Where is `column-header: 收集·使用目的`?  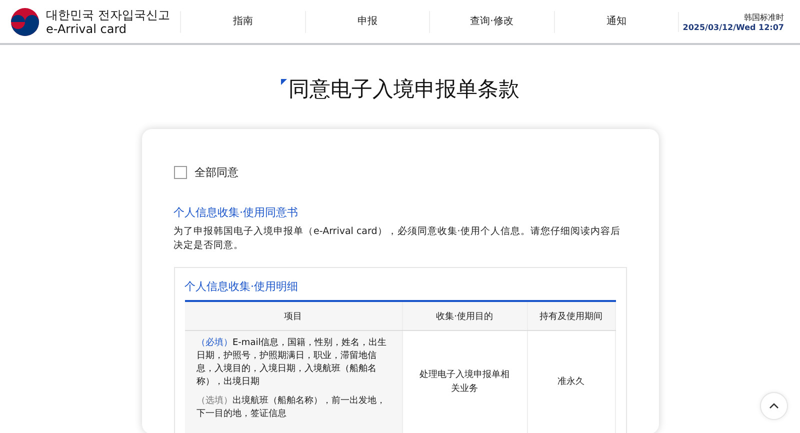
column-header: 收集·使用目的 is located at coordinates (464, 316).